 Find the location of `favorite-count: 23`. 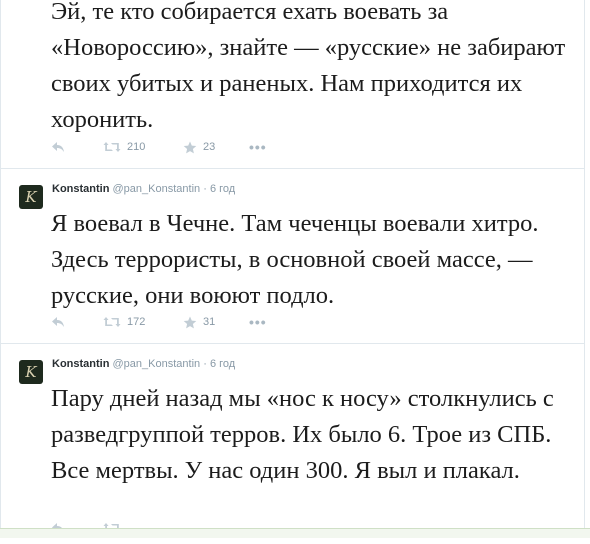

favorite-count: 23 is located at coordinates (209, 147).